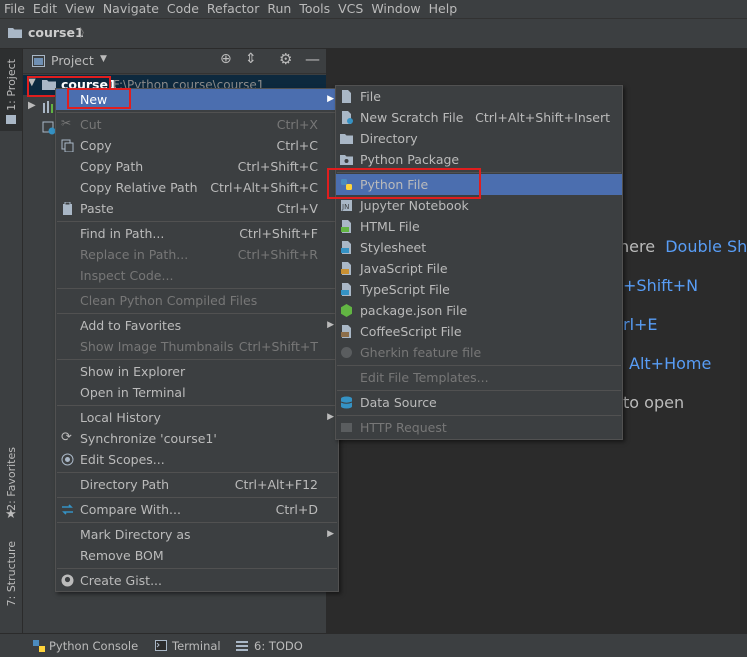  Describe the element at coordinates (11, 479) in the screenshot. I see `favorites-tool-tab: 2: Favorites` at that location.